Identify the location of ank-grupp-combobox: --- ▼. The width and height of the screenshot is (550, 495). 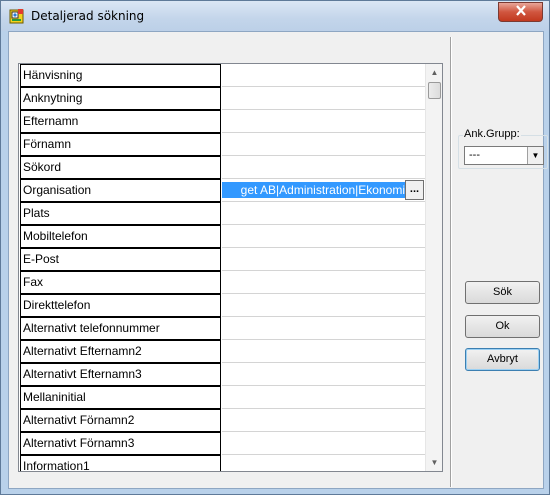
(504, 155).